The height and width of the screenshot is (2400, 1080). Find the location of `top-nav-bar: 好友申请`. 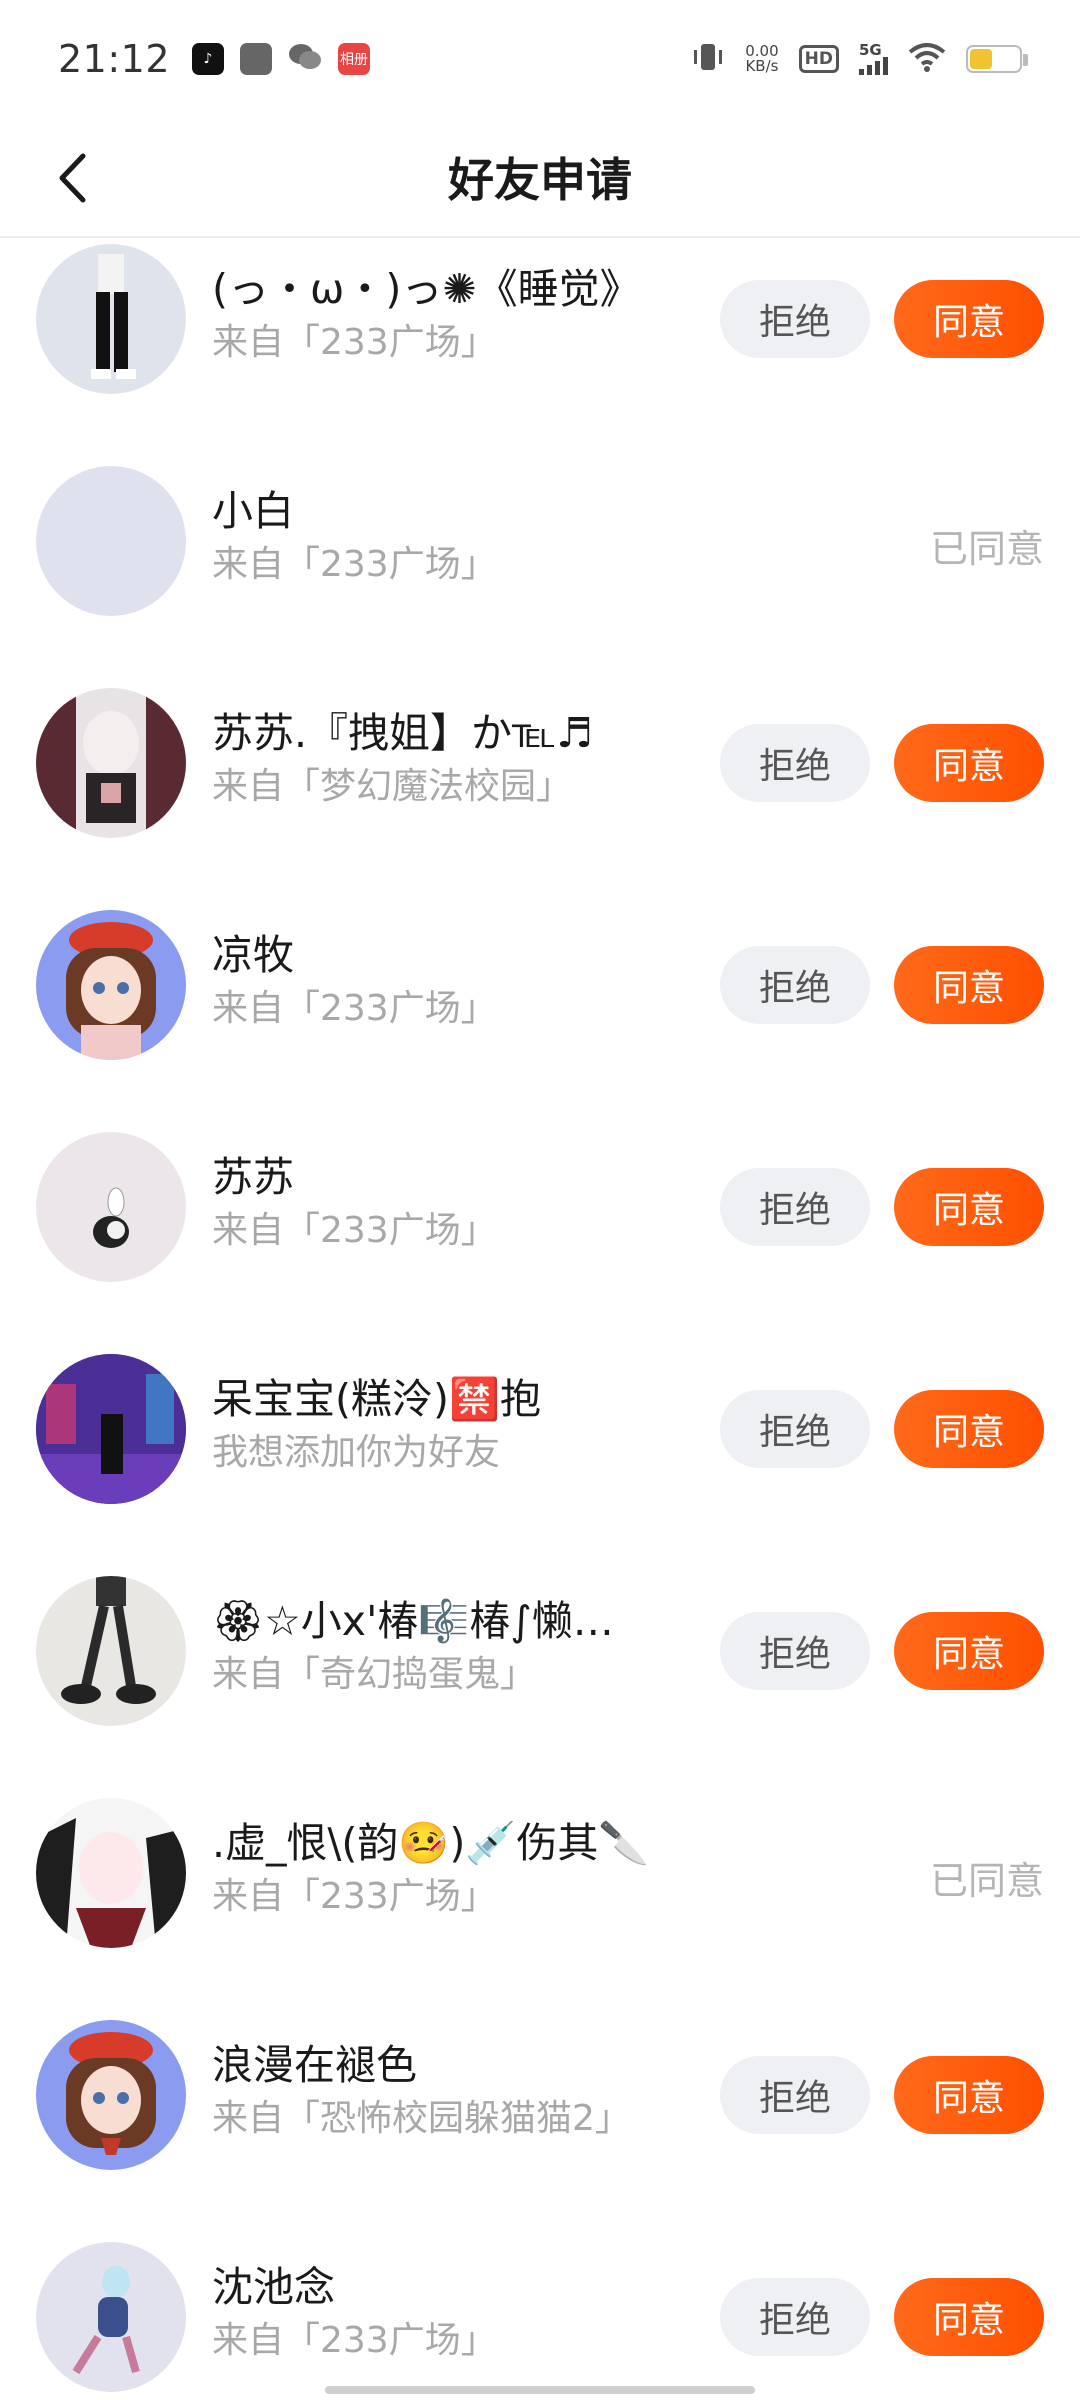

top-nav-bar: 好友申请 is located at coordinates (540, 178).